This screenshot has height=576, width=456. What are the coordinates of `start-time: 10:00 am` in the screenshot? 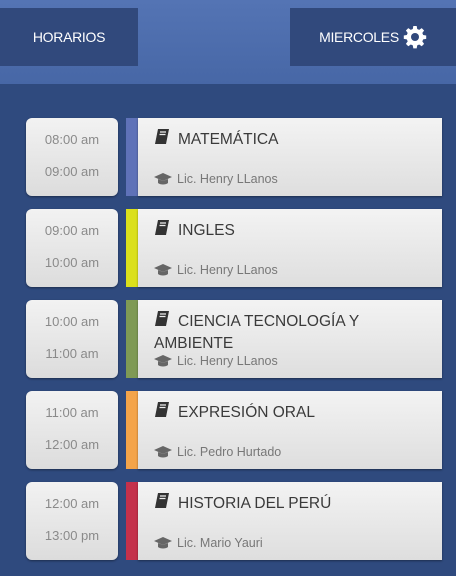 It's located at (72, 321).